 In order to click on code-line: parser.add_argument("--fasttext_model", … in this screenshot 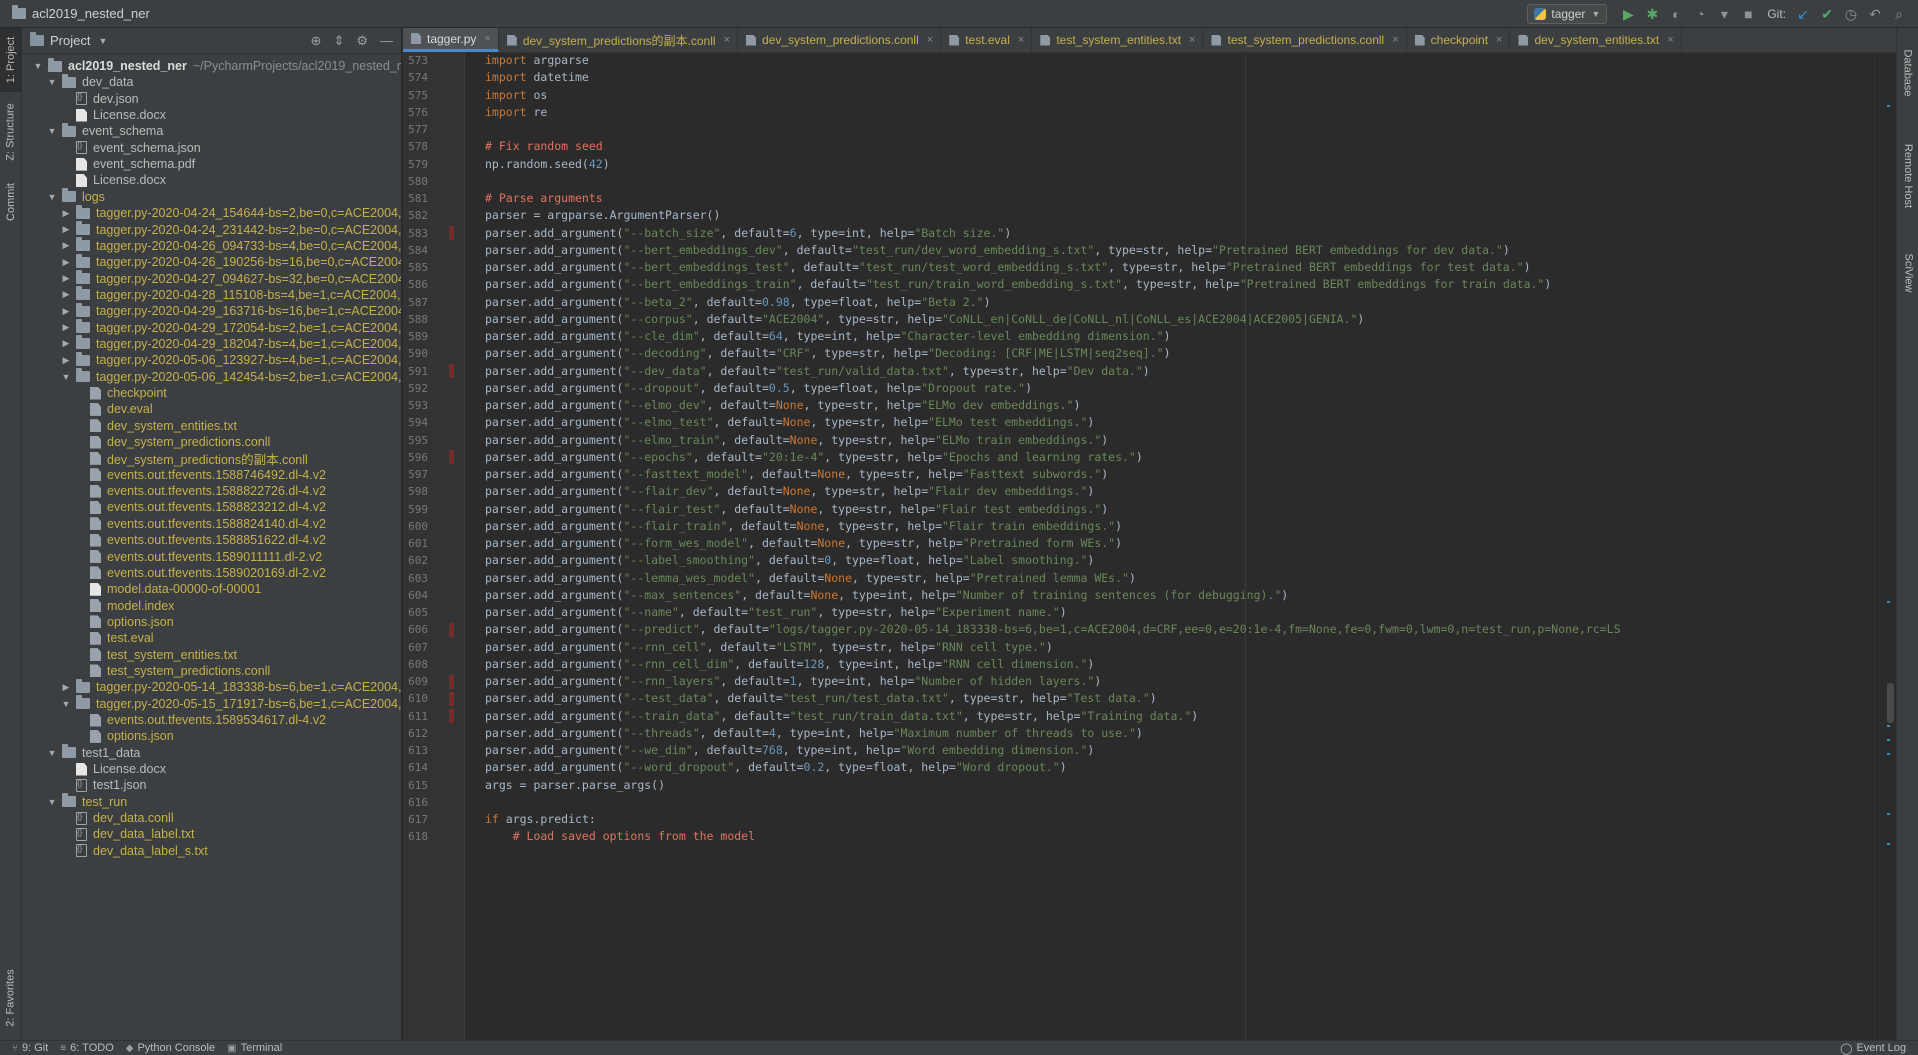, I will do `click(796, 474)`.